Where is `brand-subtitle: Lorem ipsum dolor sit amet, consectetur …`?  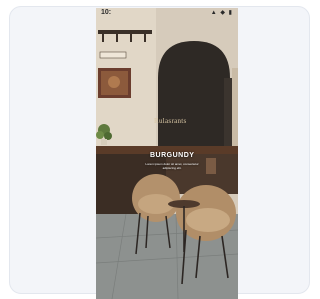 brand-subtitle: Lorem ipsum dolor sit amet, consectetur … is located at coordinates (172, 166).